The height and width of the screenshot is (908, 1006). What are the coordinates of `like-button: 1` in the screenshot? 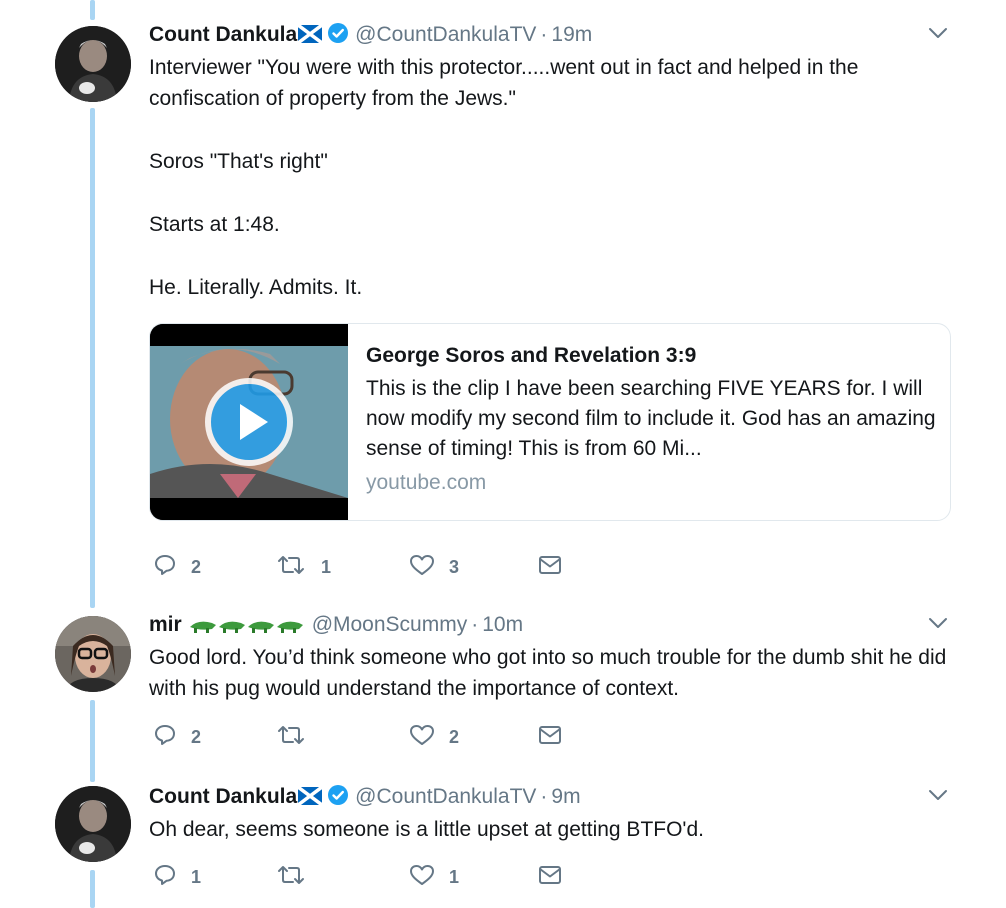 It's located at (434, 877).